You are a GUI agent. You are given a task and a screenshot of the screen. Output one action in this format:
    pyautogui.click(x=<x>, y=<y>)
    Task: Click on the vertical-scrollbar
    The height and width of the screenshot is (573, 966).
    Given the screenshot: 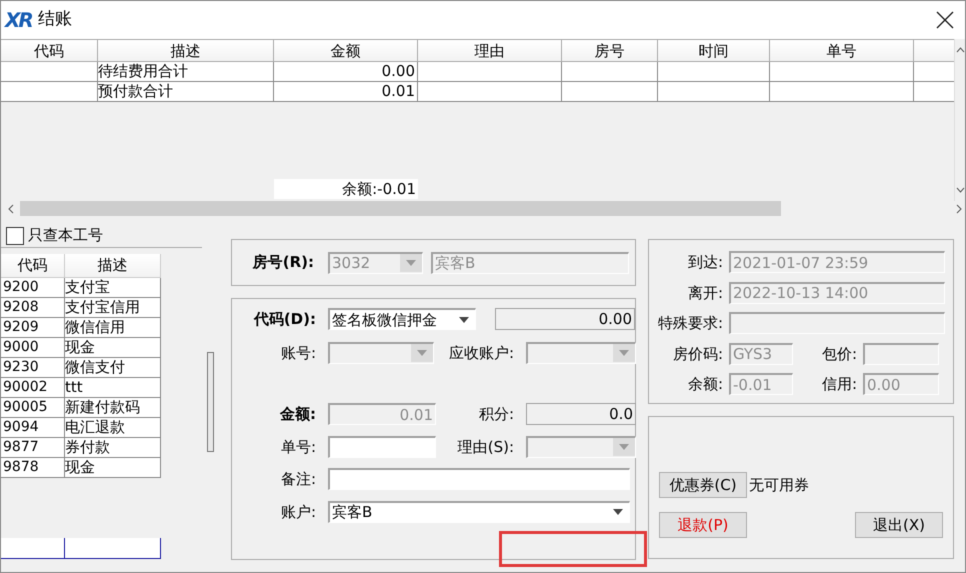 What is the action you would take?
    pyautogui.click(x=959, y=120)
    